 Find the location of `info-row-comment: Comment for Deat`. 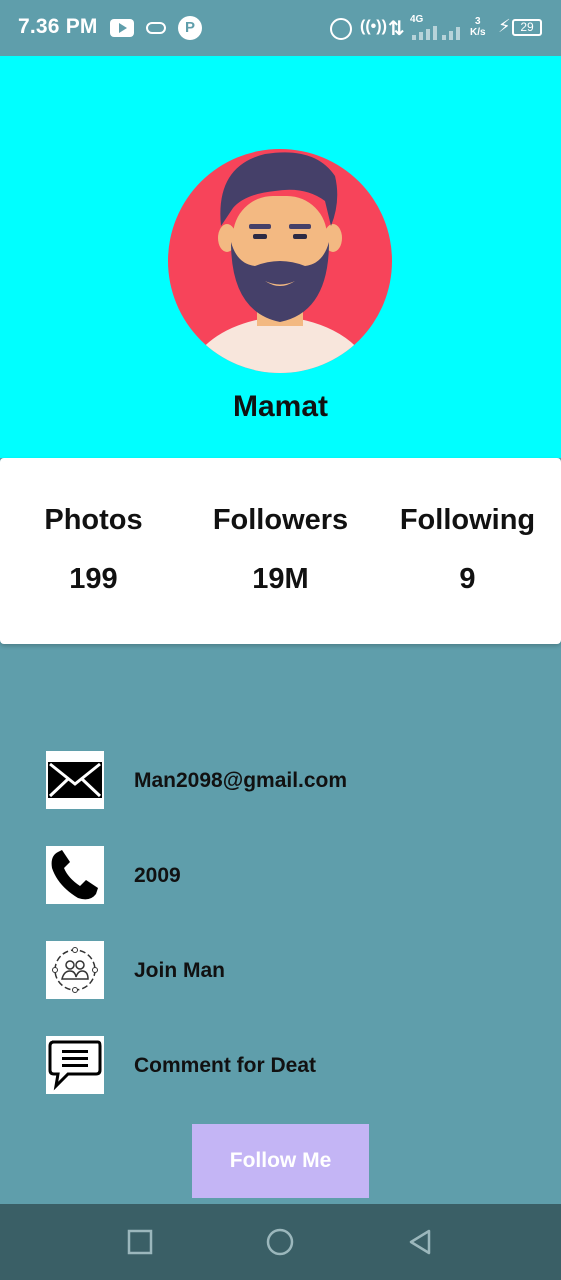

info-row-comment: Comment for Deat is located at coordinates (281, 1065).